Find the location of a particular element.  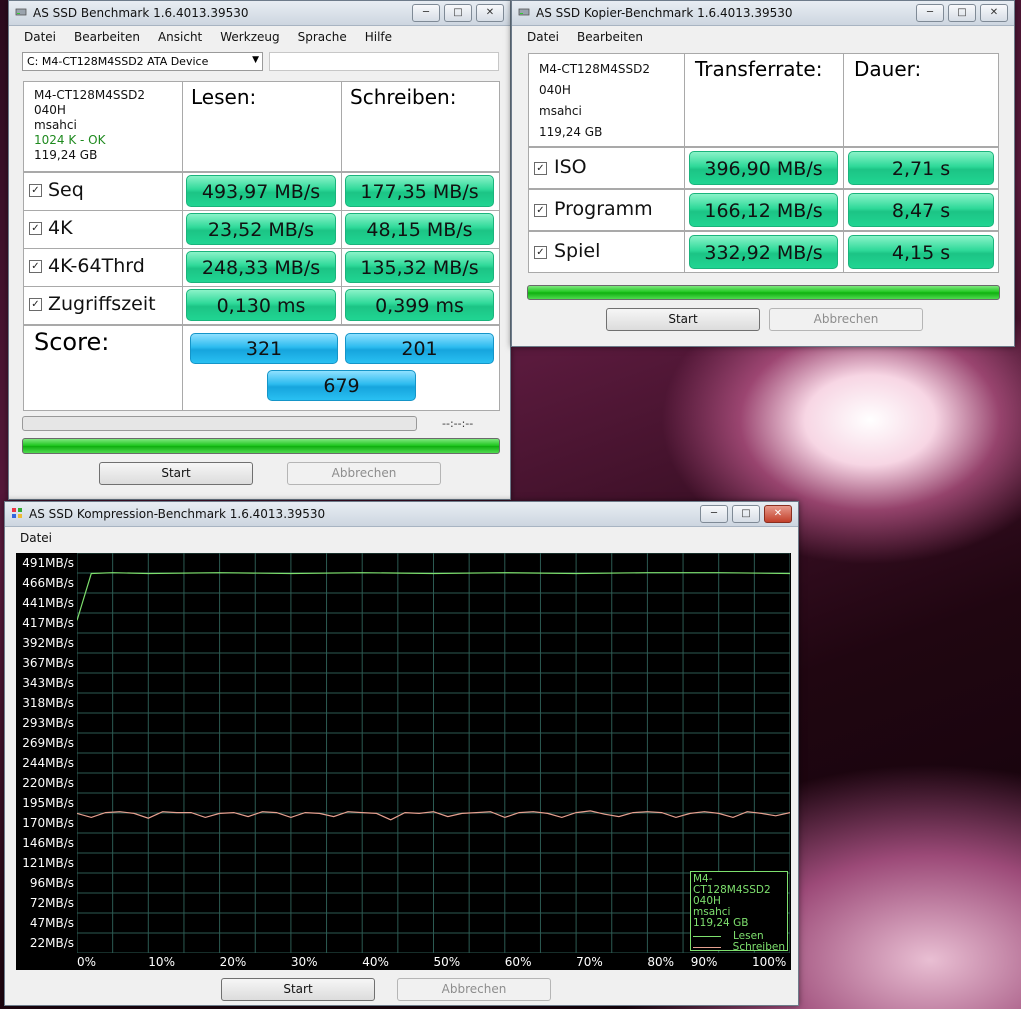

y-tick-label: 146MB/s is located at coordinates (48, 843).